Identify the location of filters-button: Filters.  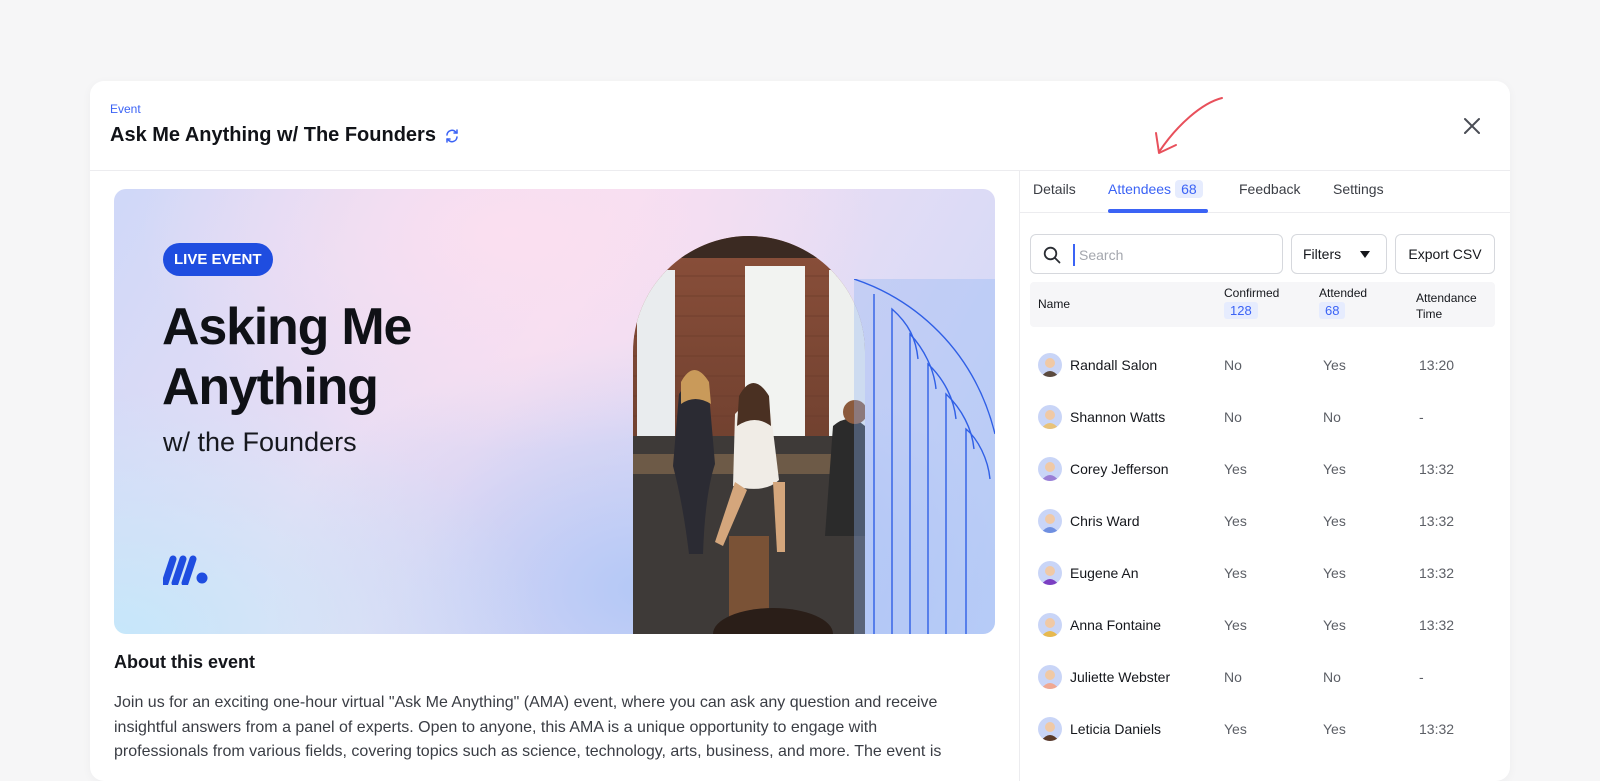
(1339, 254).